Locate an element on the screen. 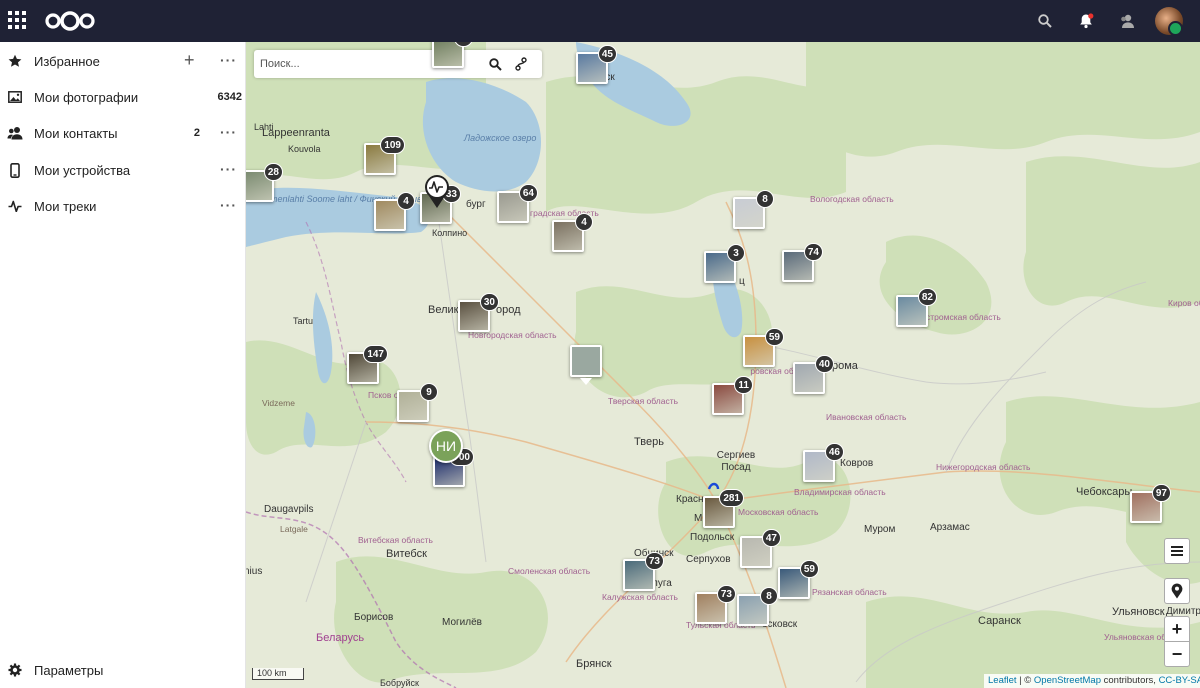  image-icon is located at coordinates (15, 97).